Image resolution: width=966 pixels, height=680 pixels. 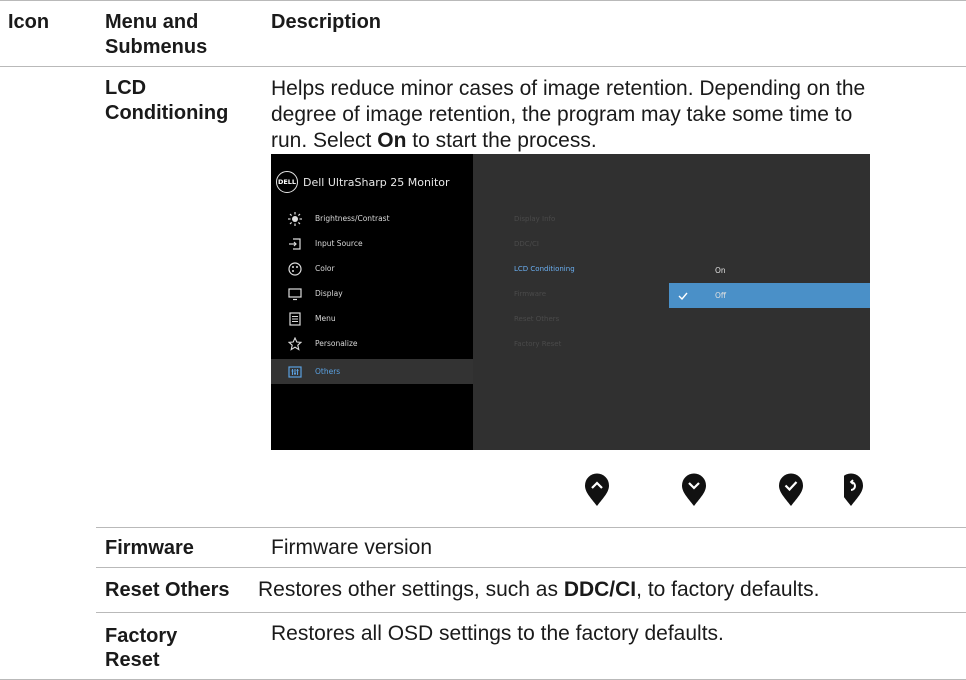 What do you see at coordinates (295, 343) in the screenshot?
I see `star-icon` at bounding box center [295, 343].